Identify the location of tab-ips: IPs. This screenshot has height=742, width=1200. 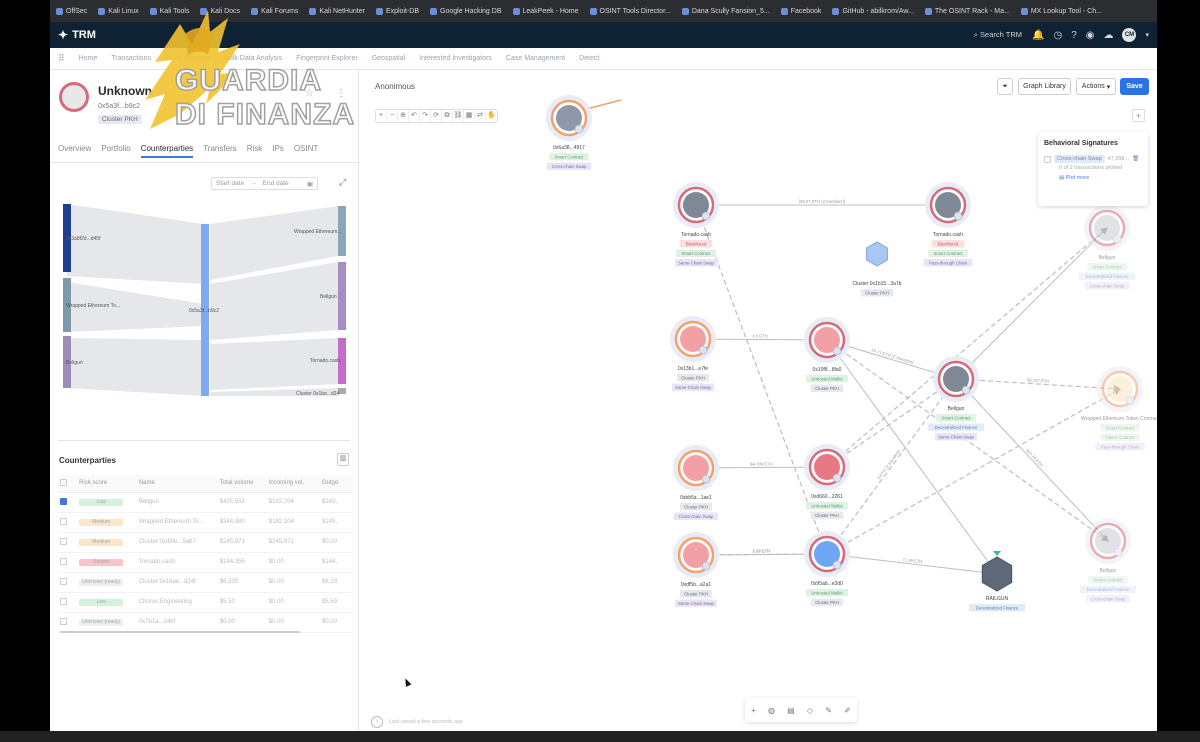
(278, 151).